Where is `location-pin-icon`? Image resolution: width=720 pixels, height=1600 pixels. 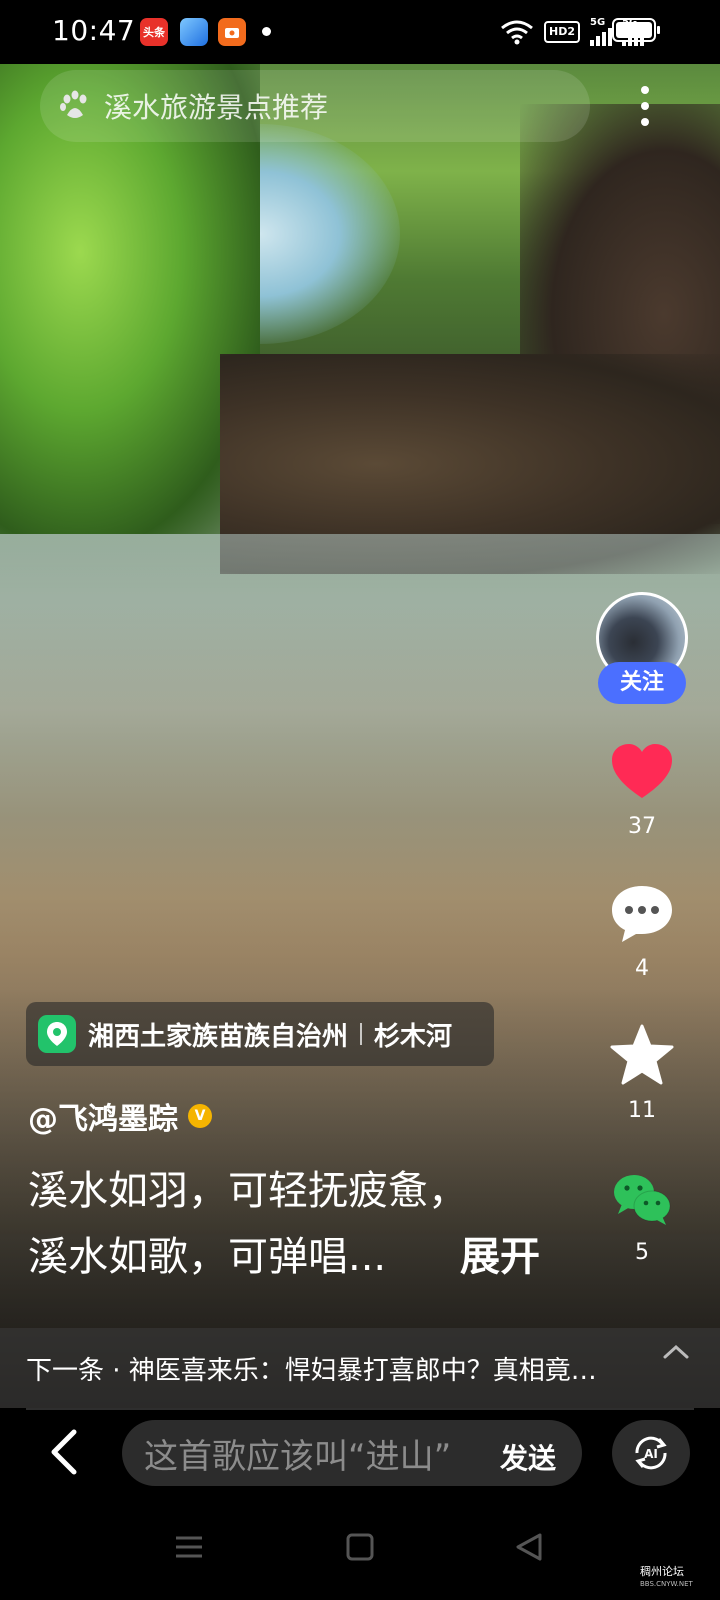
location-pin-icon is located at coordinates (57, 1034).